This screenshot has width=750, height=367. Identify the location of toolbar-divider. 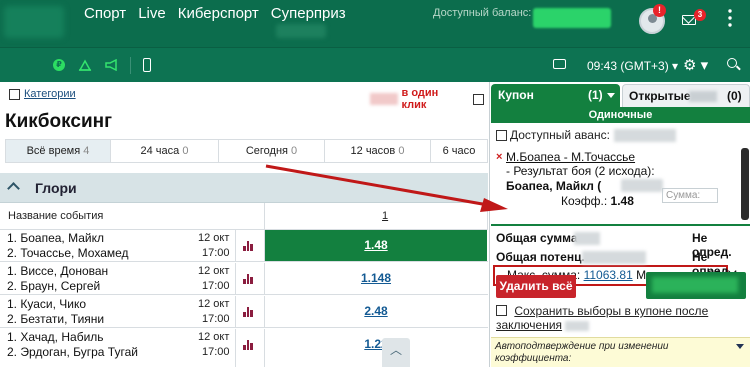
(130, 65).